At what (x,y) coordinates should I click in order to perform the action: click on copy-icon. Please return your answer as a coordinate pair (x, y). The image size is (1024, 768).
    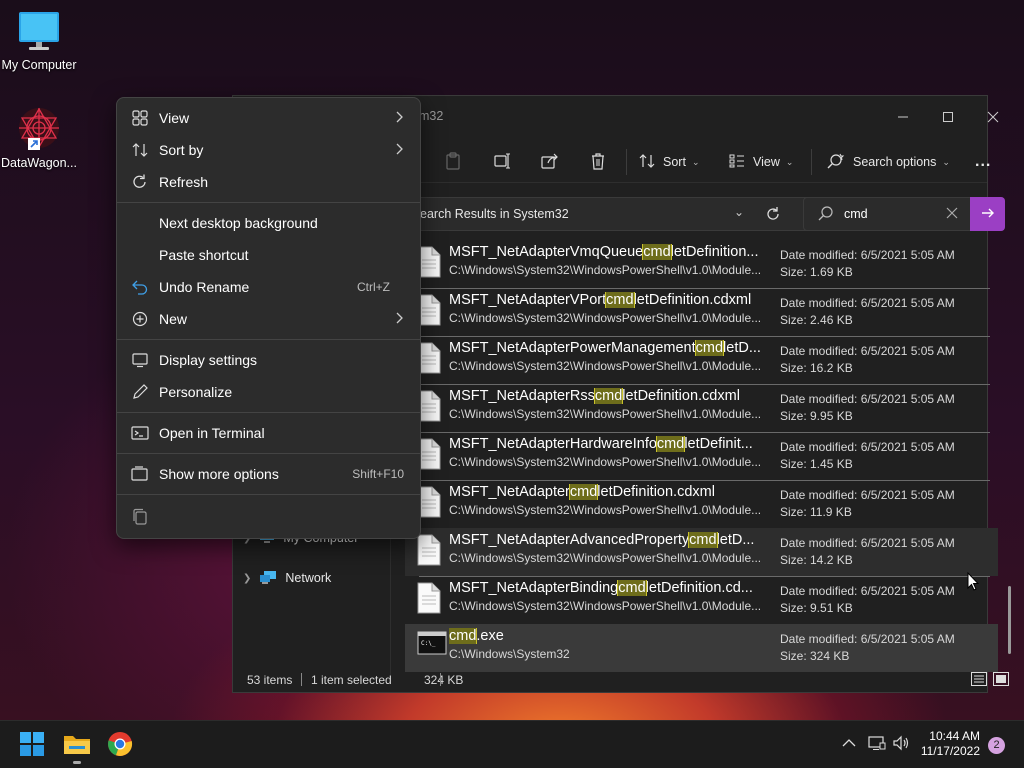
    Looking at the image, I should click on (140, 517).